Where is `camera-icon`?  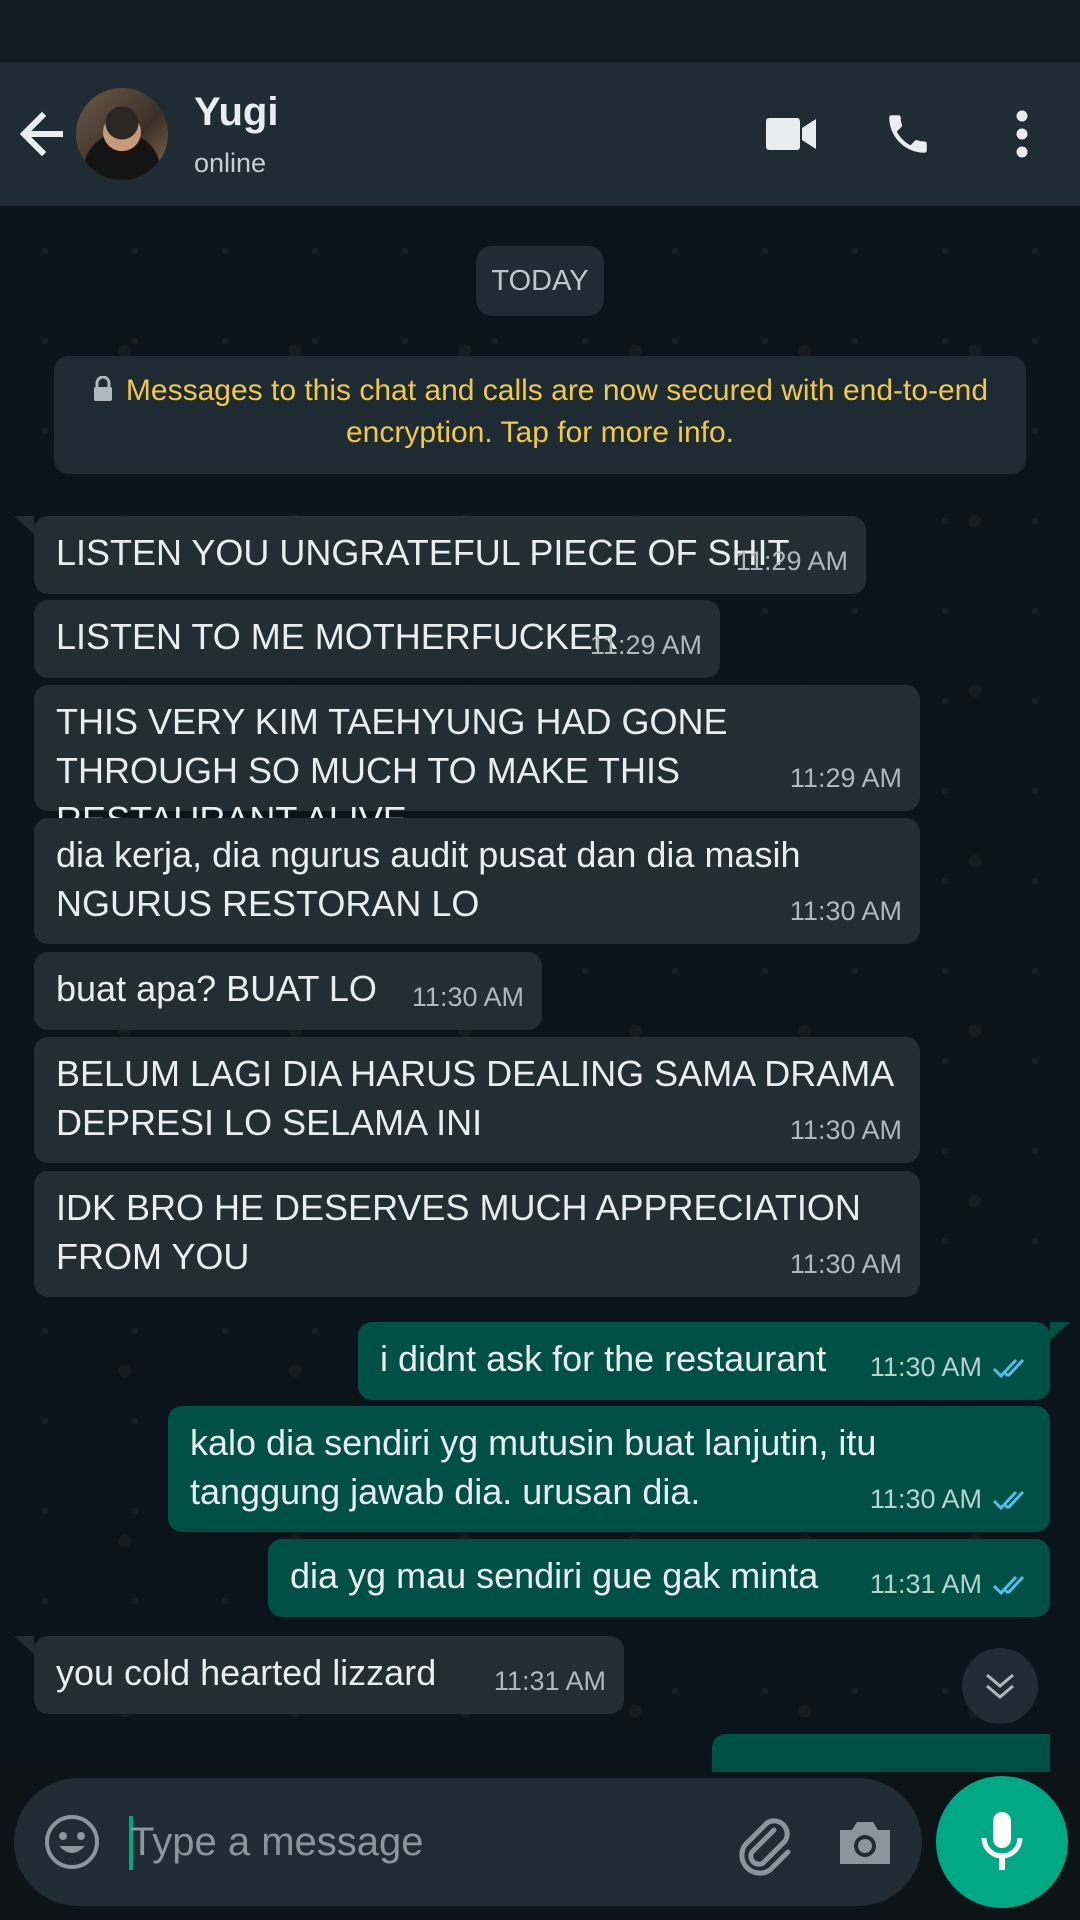
camera-icon is located at coordinates (865, 1843).